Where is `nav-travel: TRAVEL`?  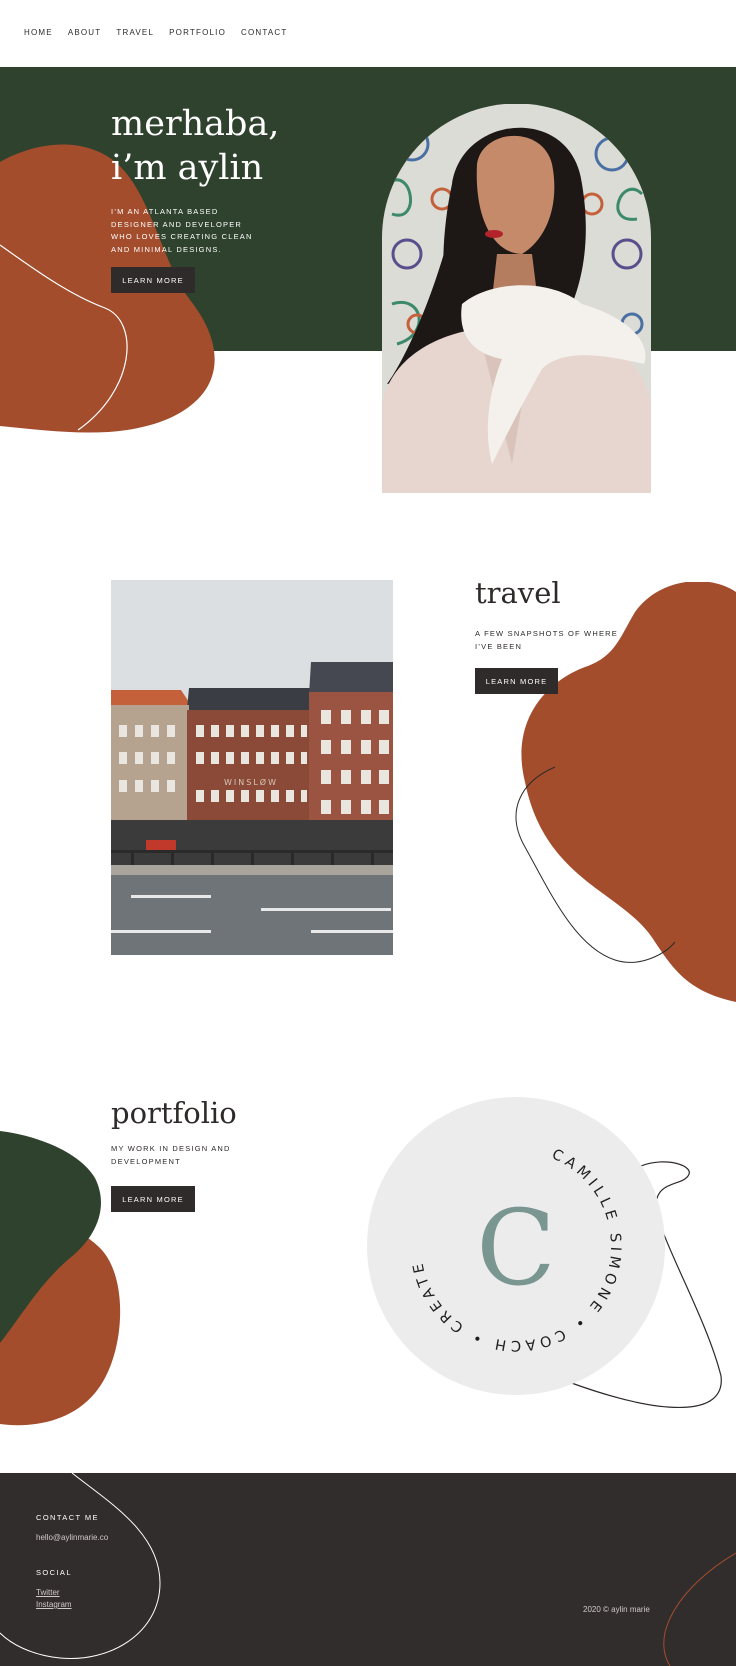
nav-travel: TRAVEL is located at coordinates (135, 32).